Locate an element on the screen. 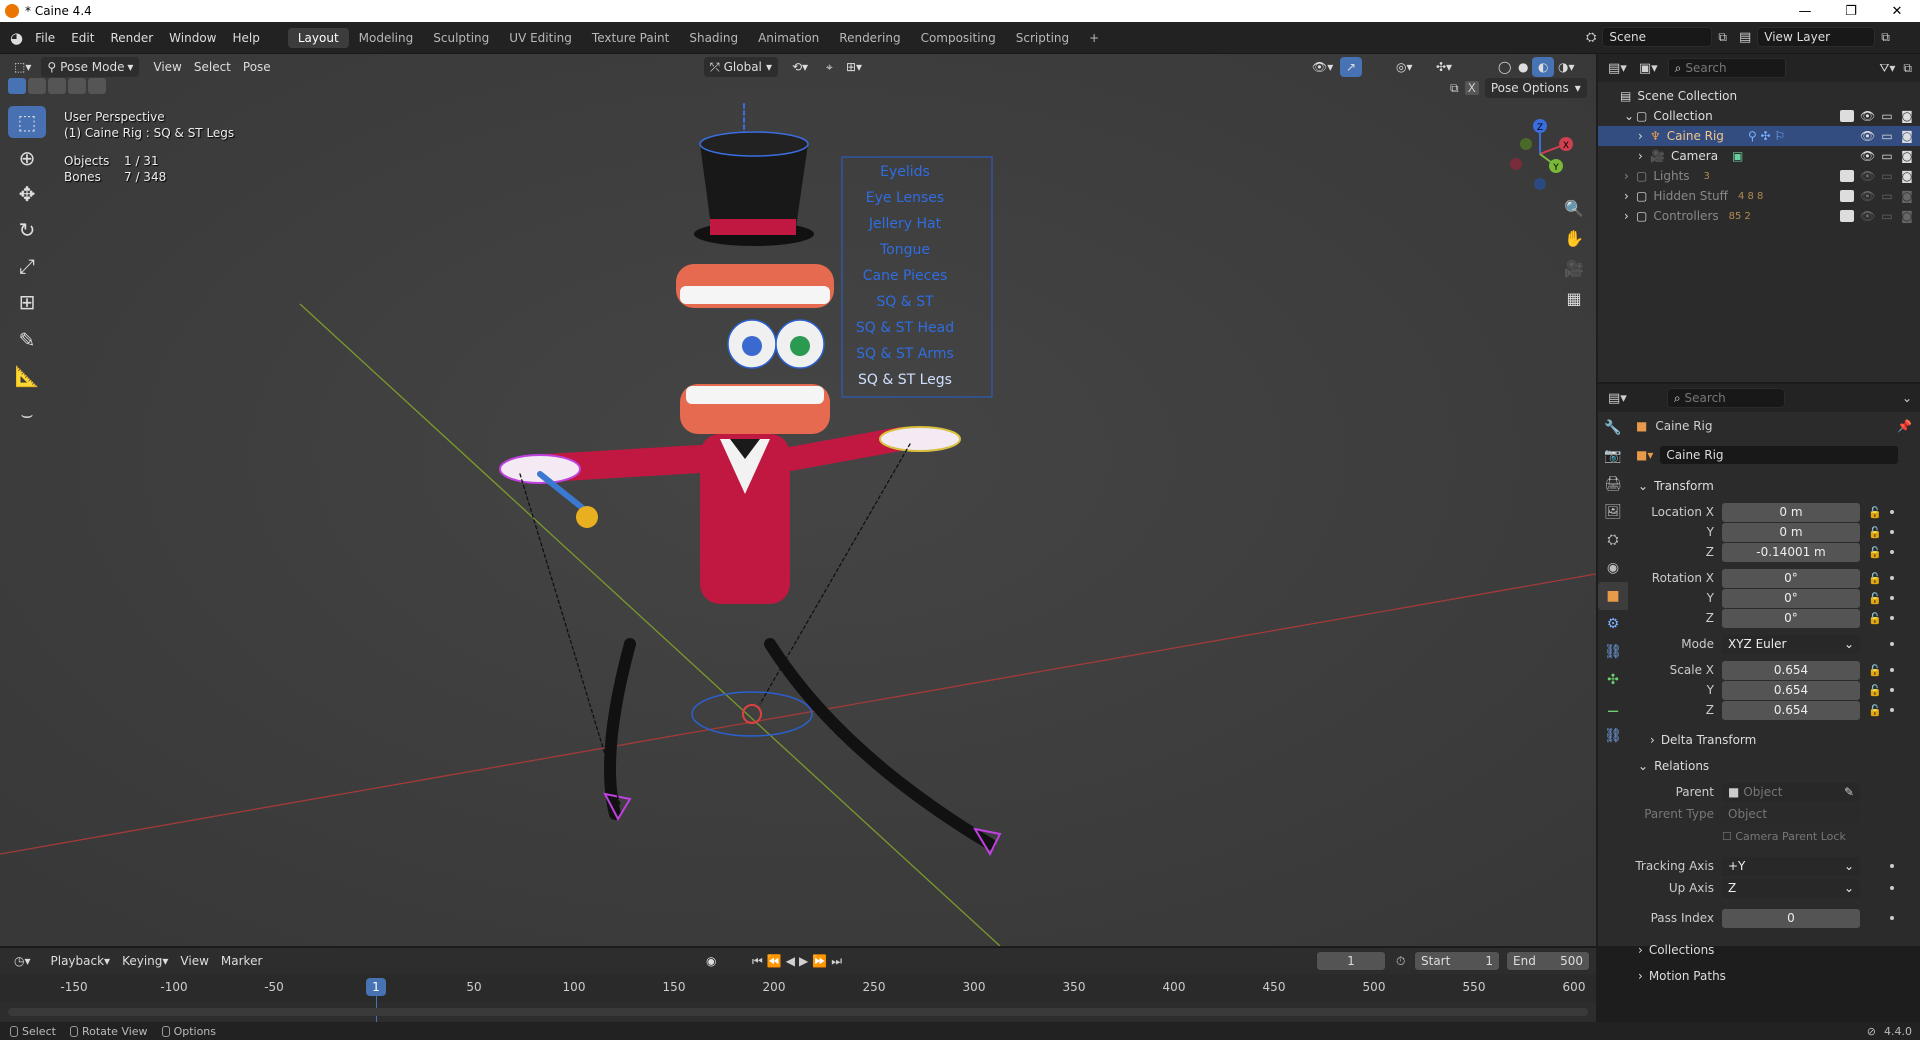  pass-index-field: 0 is located at coordinates (1791, 918).